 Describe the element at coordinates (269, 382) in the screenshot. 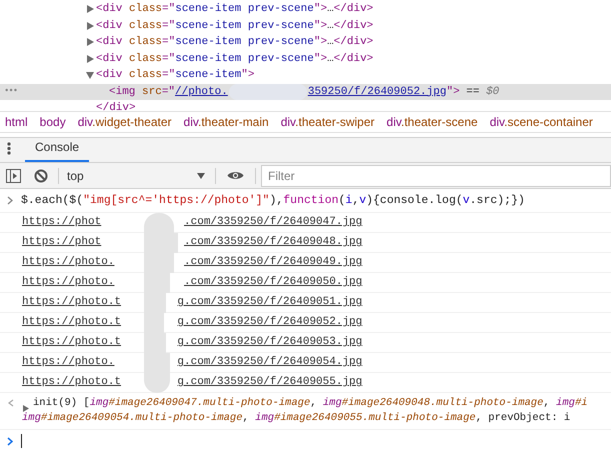

I see `log-link: g.com/3359250/f/26409055.jpg` at that location.